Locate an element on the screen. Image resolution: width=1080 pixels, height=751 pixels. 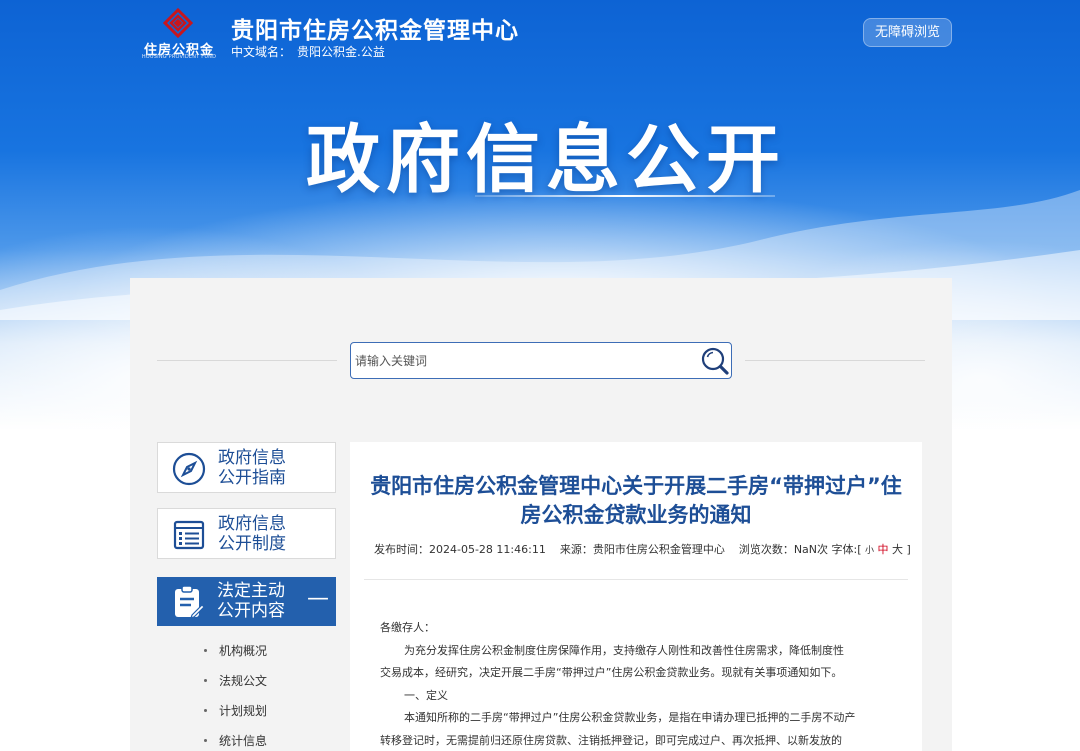
article-title: 贵阳市住房公积金管理中心关于开展二手房“带押过户”住房公积金贷款业务的通知 is located at coordinates (636, 500).